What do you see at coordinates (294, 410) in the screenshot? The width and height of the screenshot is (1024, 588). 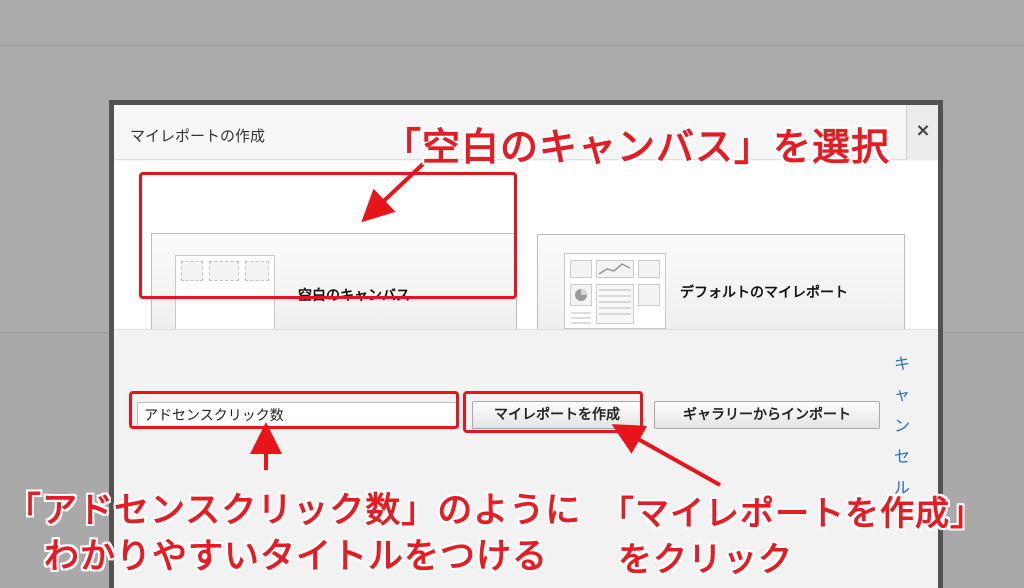 I see `title-input-highlight` at bounding box center [294, 410].